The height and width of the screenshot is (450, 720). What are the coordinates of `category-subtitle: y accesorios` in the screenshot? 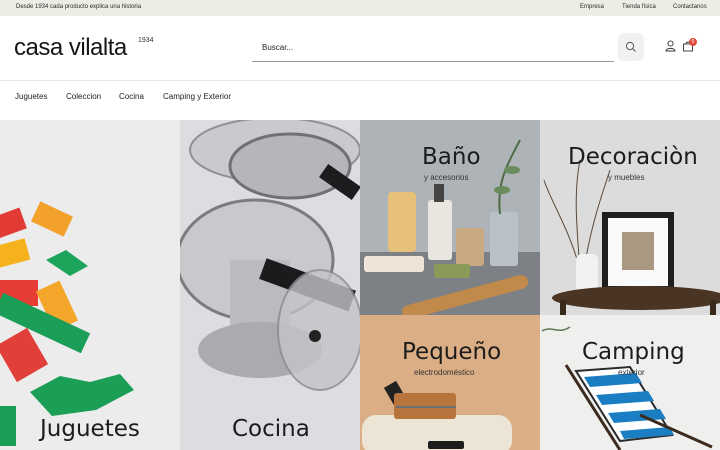 It's located at (446, 177).